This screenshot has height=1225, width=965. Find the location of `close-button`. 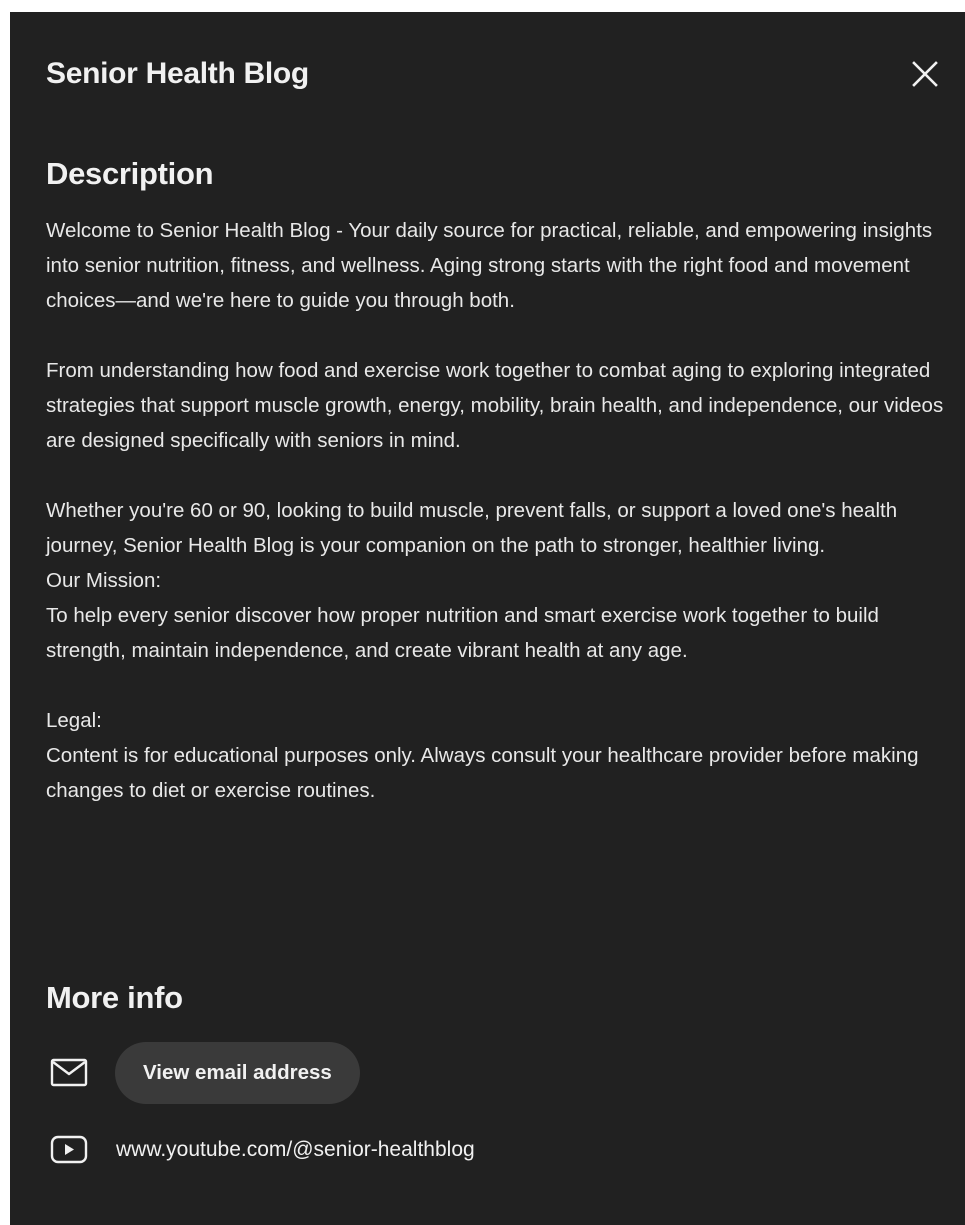

close-button is located at coordinates (925, 74).